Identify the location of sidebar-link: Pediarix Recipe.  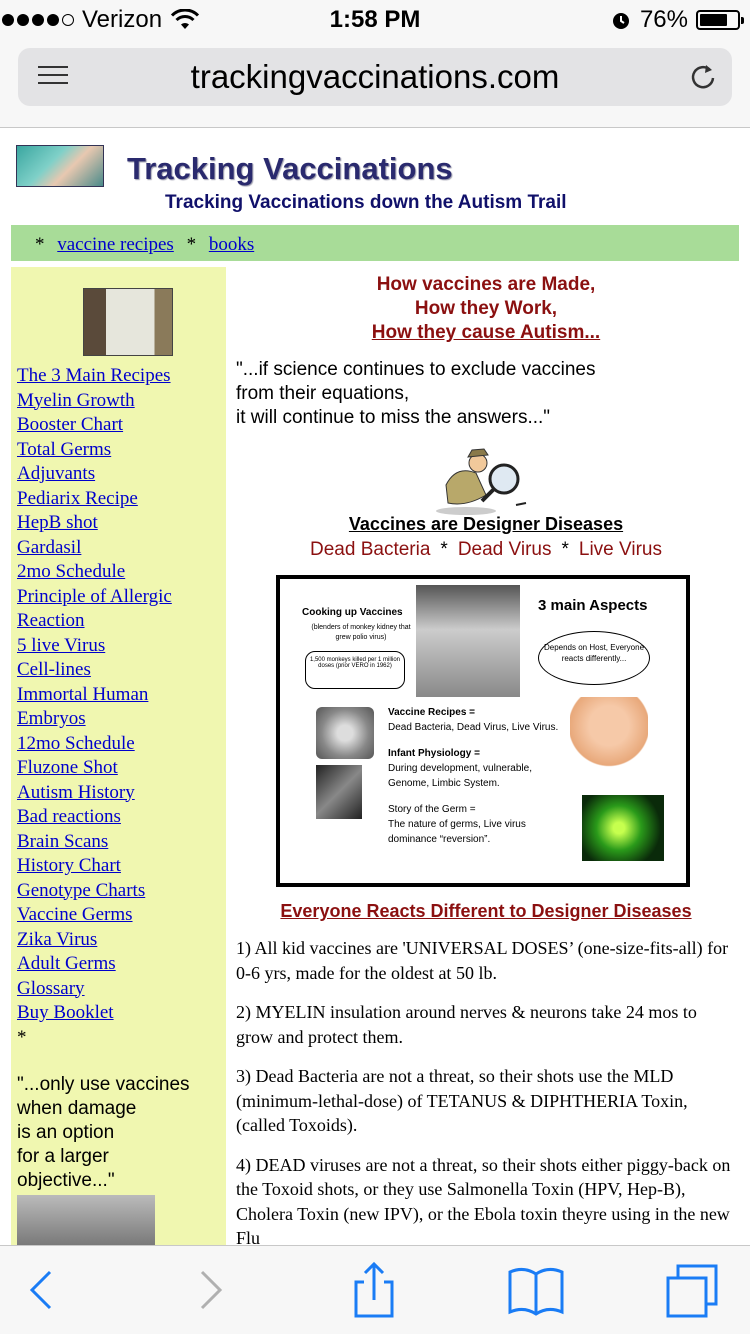
(94, 499).